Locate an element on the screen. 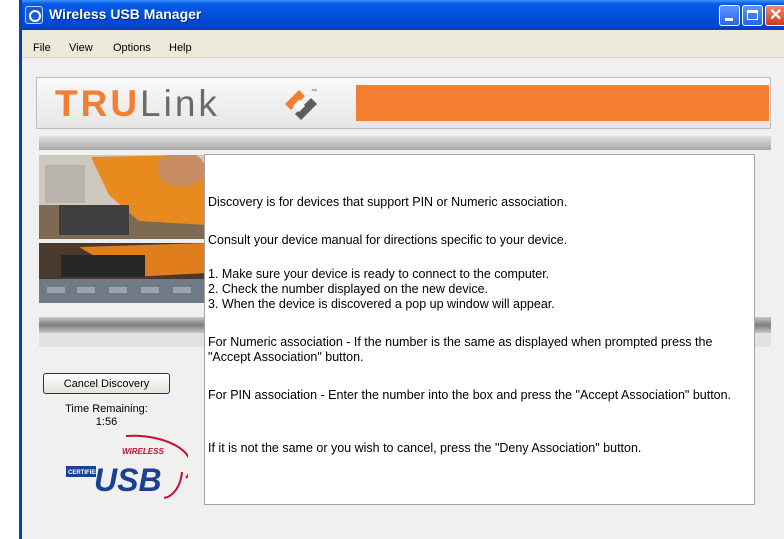  people-laptops-photo is located at coordinates (123, 229).